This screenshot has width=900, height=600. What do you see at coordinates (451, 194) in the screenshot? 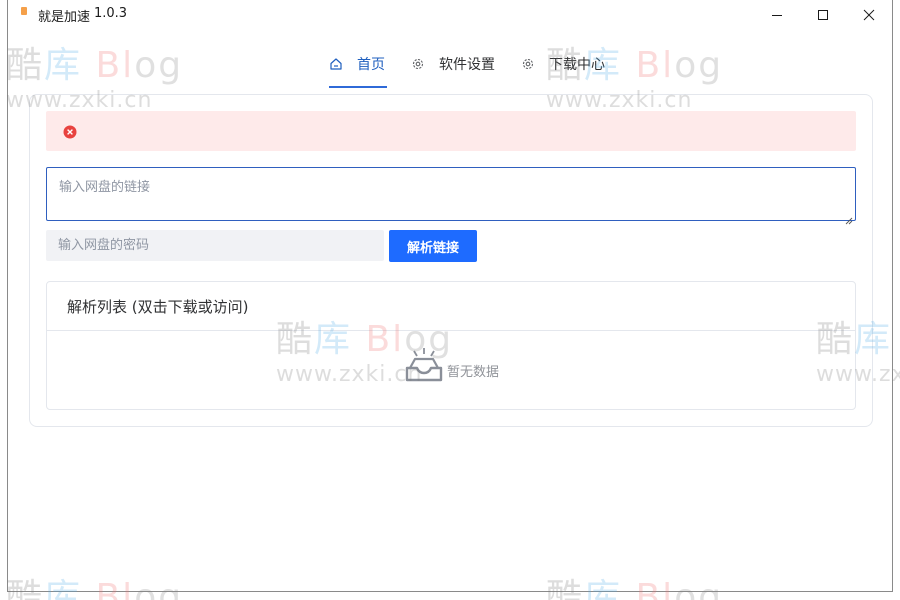
I see `share-link-input` at bounding box center [451, 194].